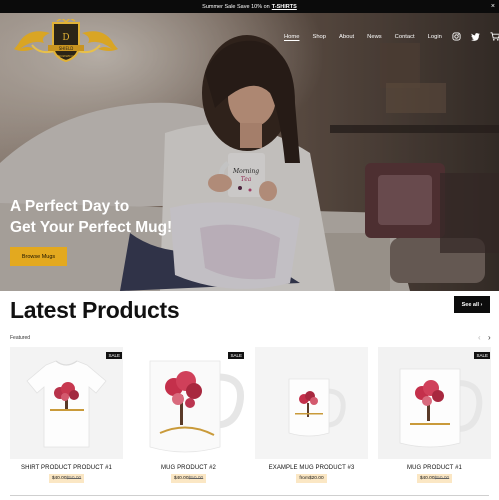 The height and width of the screenshot is (500, 499). I want to click on nav-item-contact: Contact, so click(405, 37).